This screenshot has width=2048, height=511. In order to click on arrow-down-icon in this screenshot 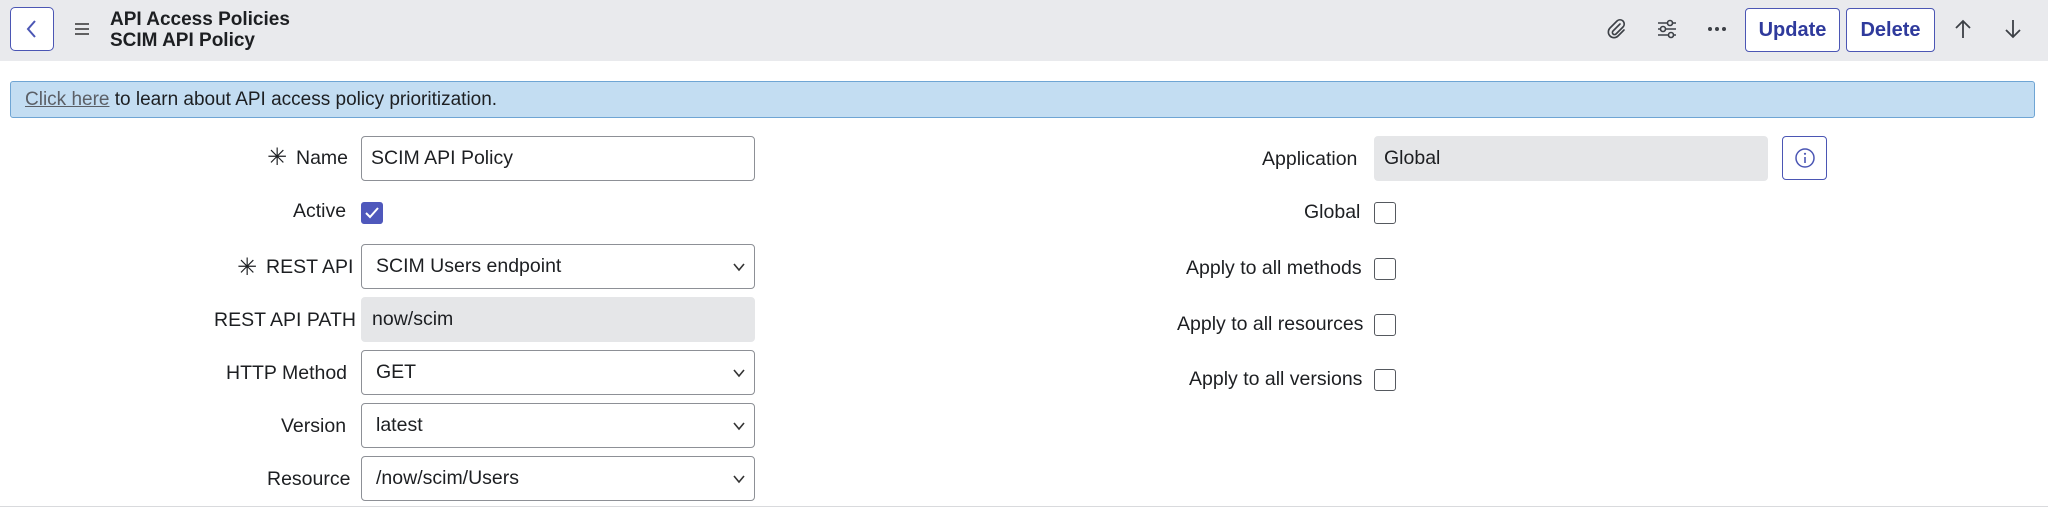, I will do `click(2013, 29)`.